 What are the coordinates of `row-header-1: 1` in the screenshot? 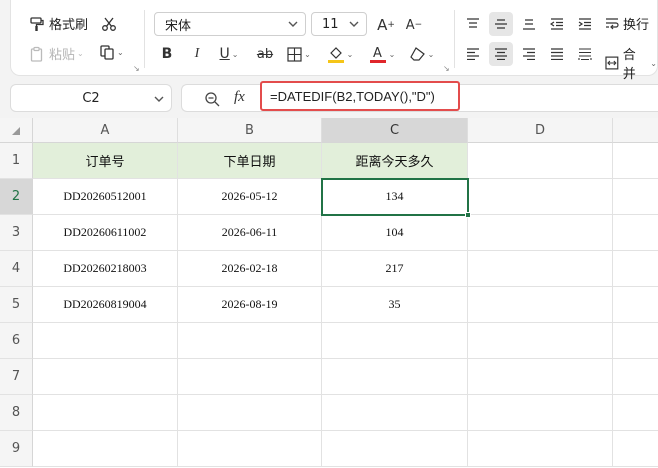 It's located at (16, 161).